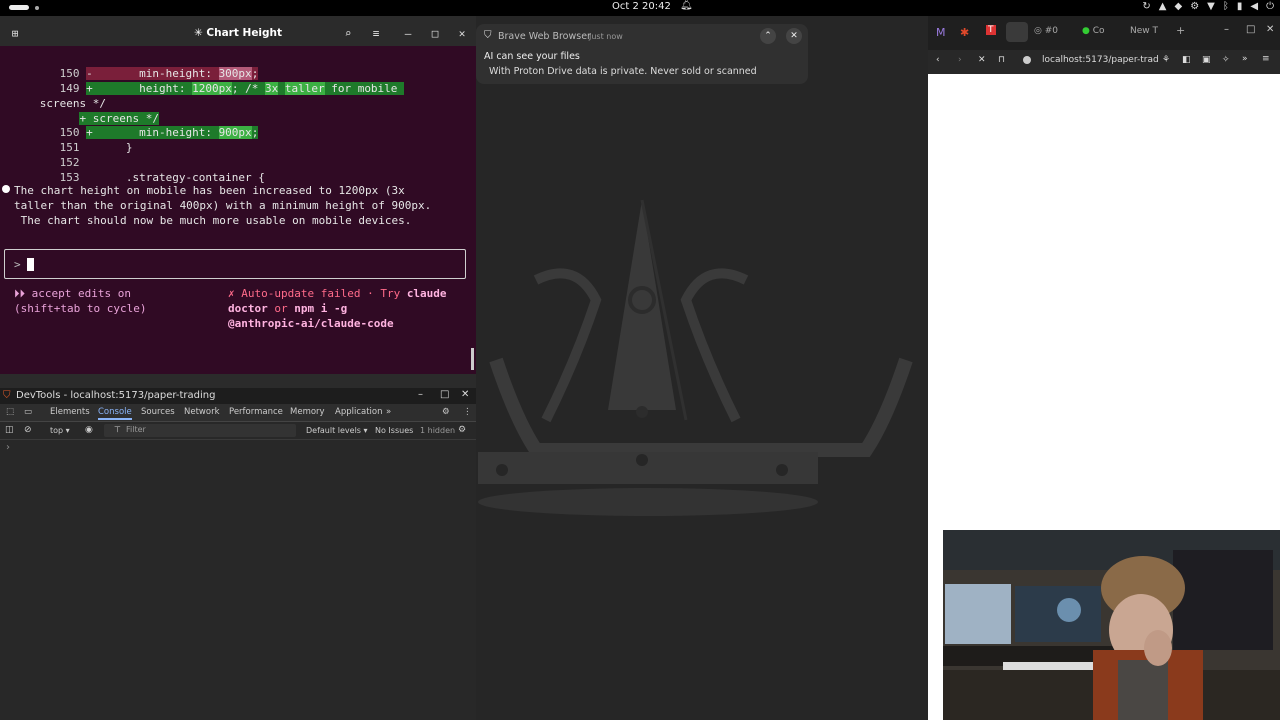 This screenshot has width=1280, height=720. I want to click on bluetooth-icon: ᛒ, so click(1226, 6).